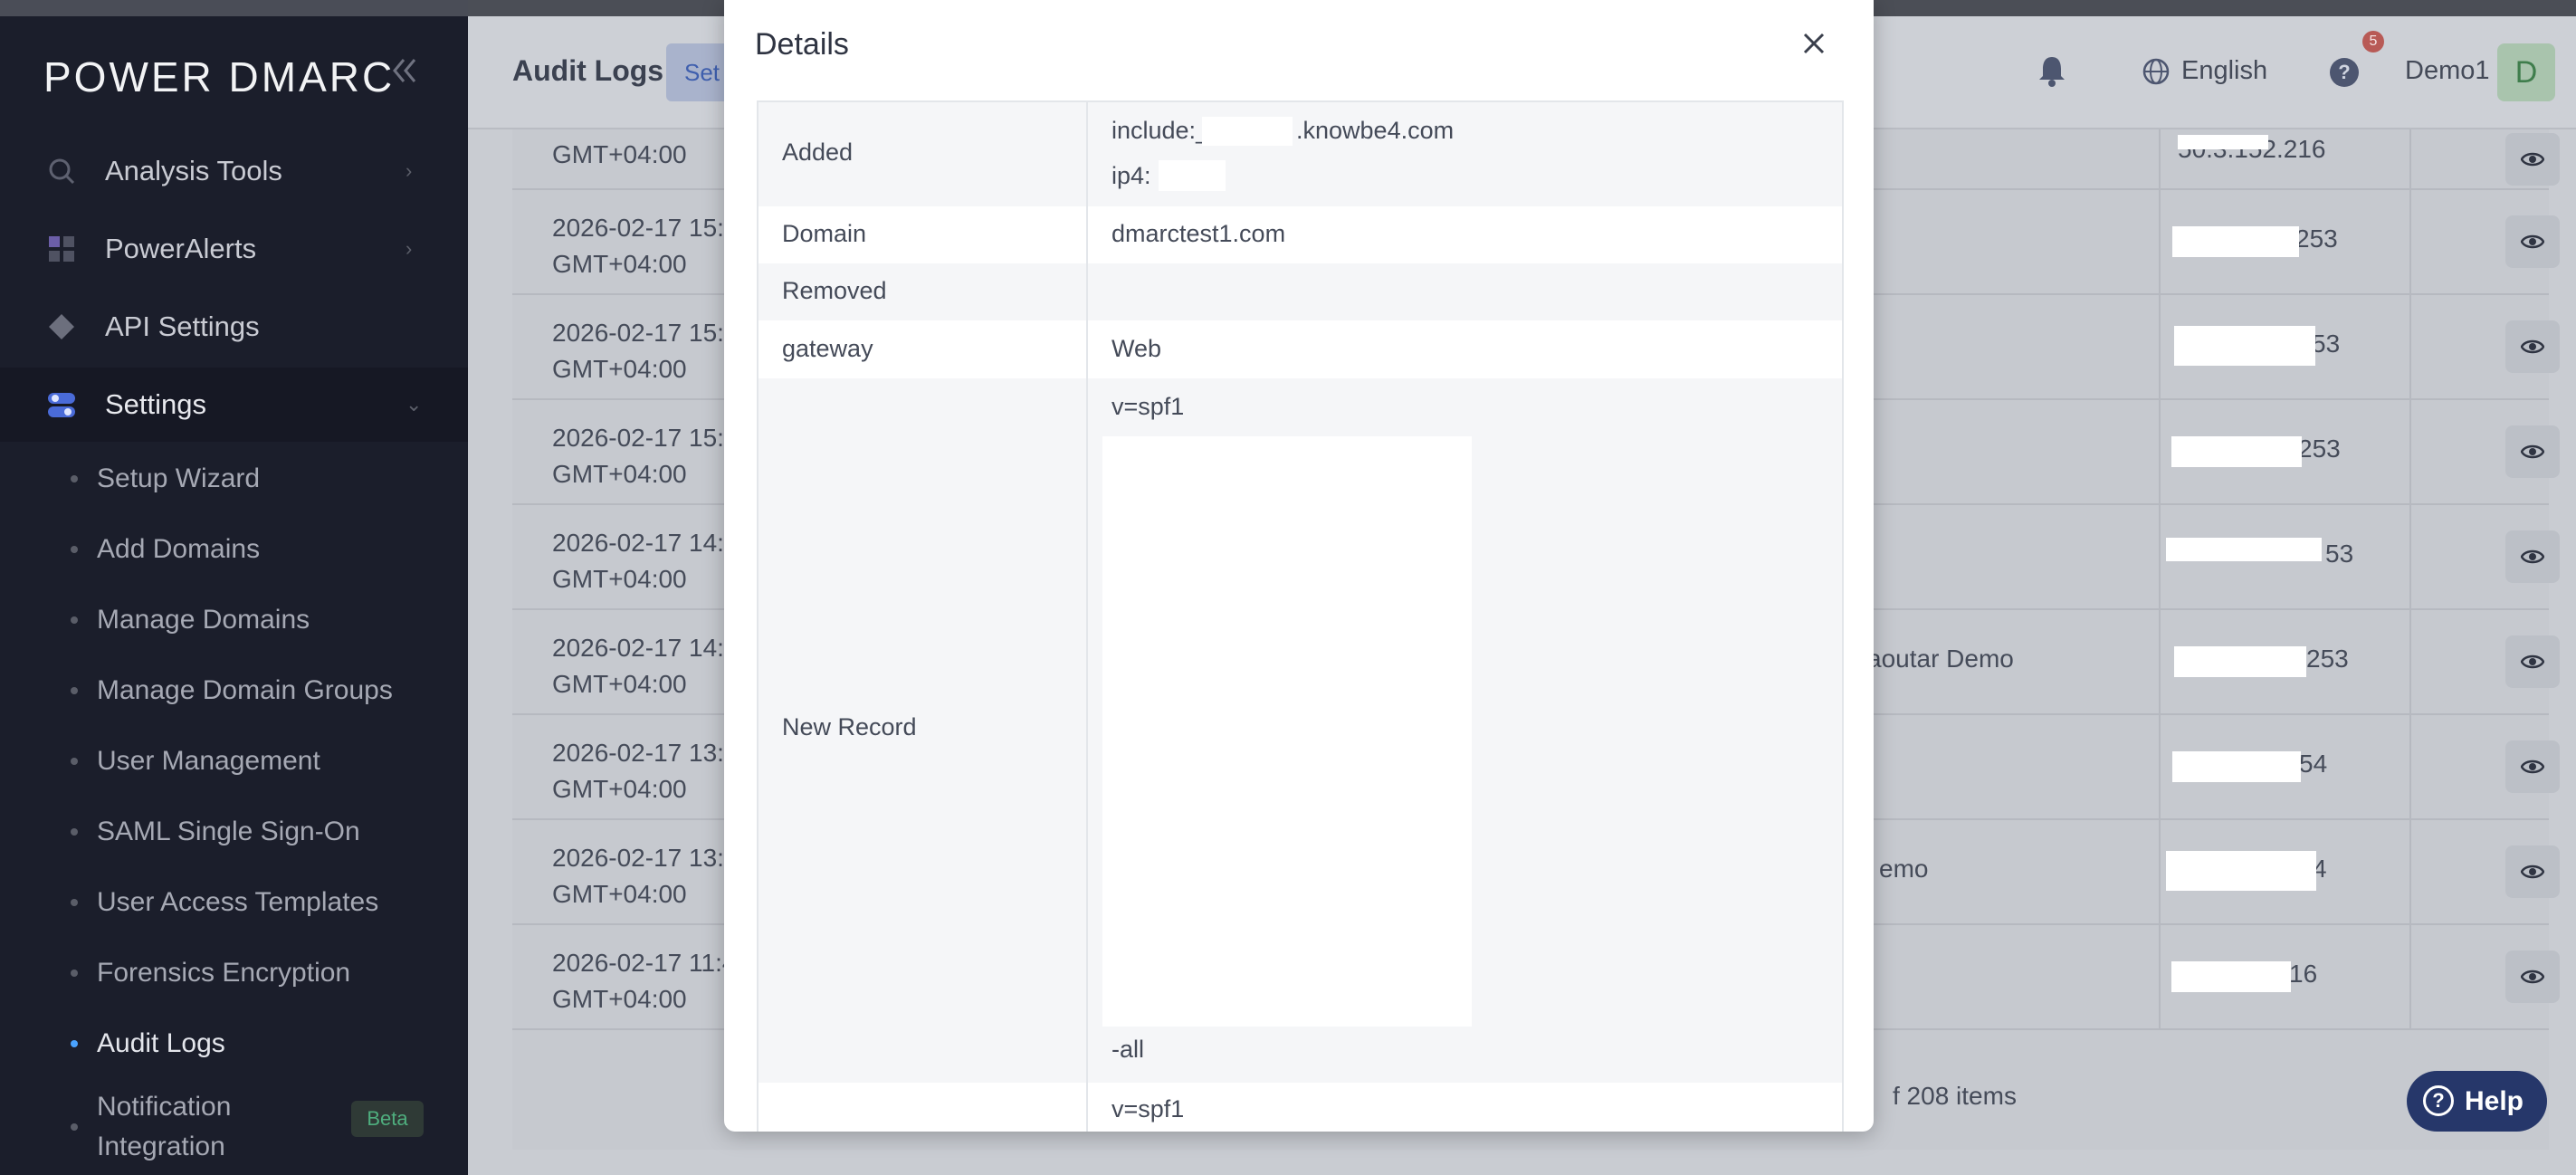  Describe the element at coordinates (2526, 72) in the screenshot. I see `avatar: D` at that location.